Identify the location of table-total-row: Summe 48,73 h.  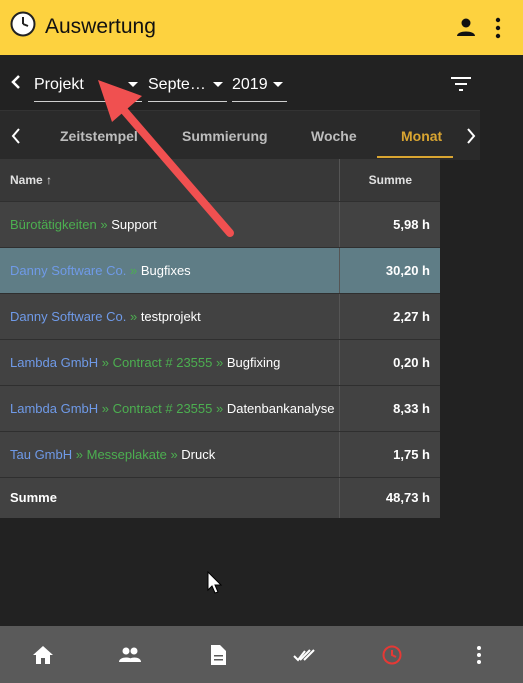
(220, 498).